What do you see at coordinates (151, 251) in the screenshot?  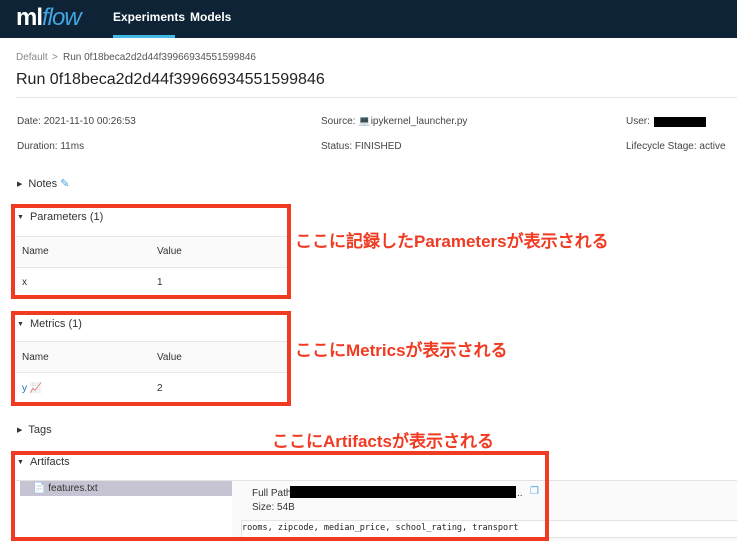 I see `annotation-box-parameters` at bounding box center [151, 251].